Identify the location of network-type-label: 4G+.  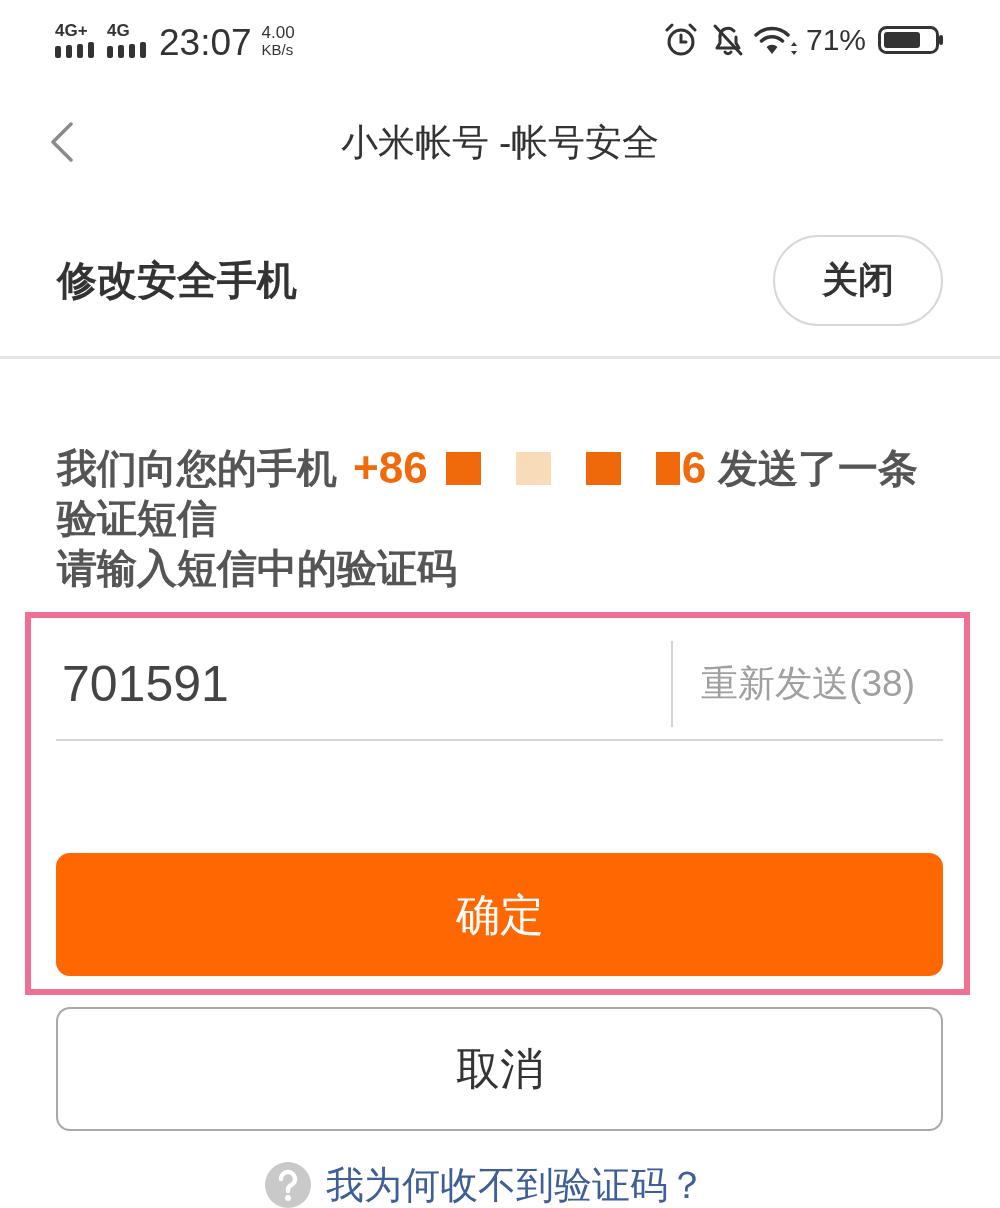
(71, 31).